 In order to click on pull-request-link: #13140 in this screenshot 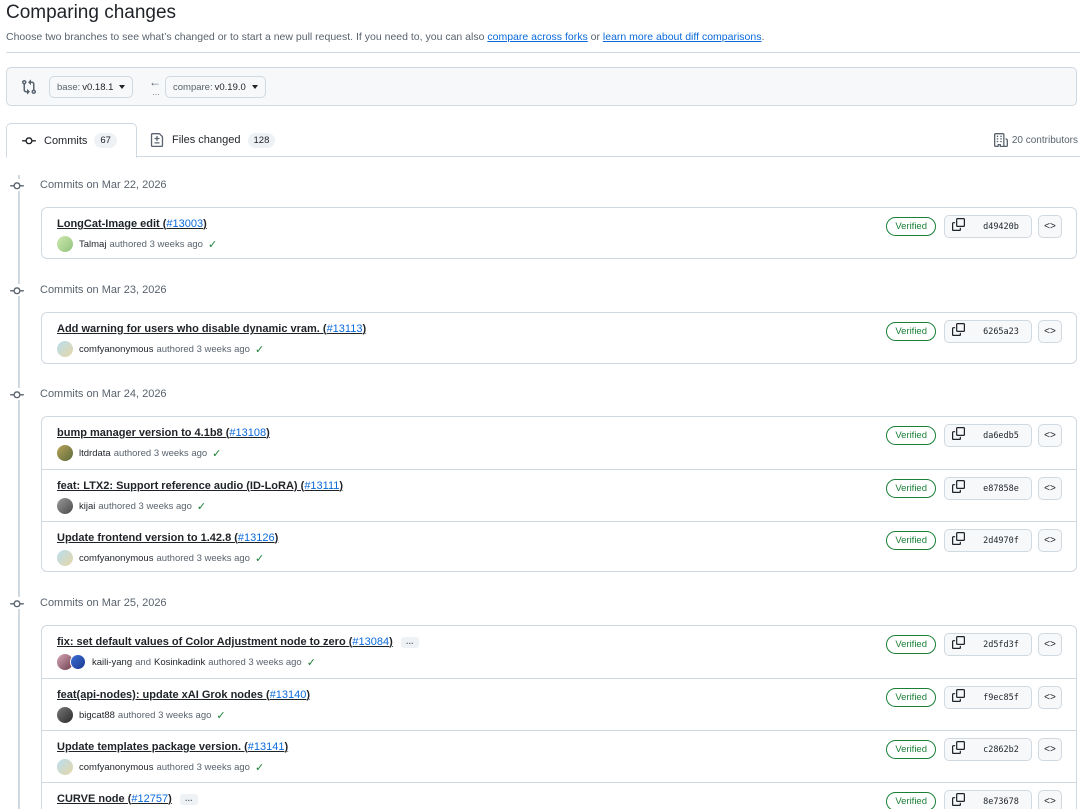, I will do `click(288, 695)`.